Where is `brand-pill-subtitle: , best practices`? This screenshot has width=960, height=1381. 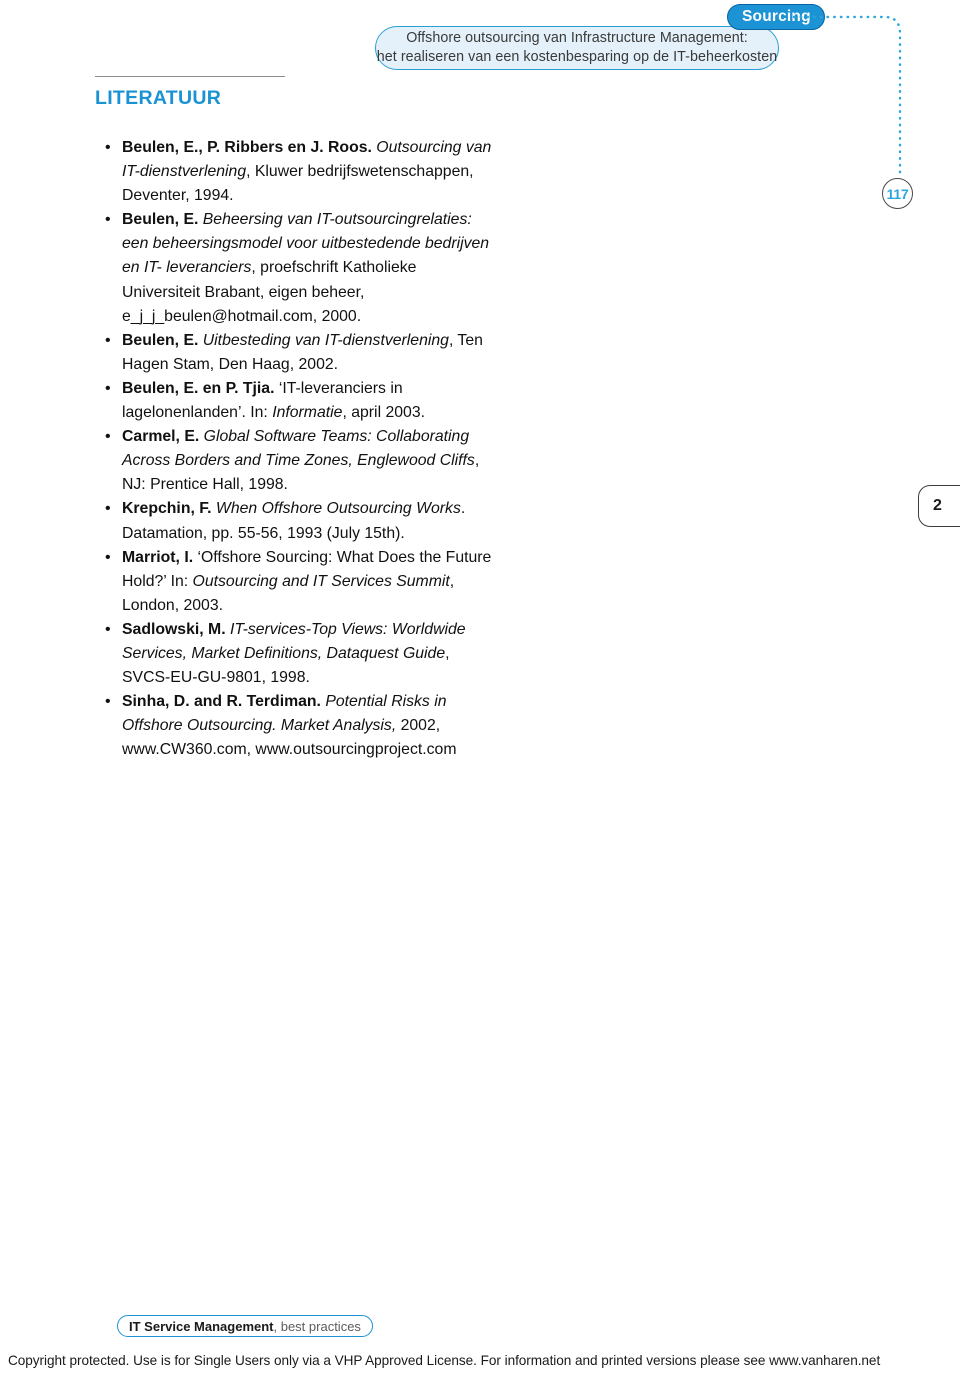
brand-pill-subtitle: , best practices is located at coordinates (317, 1326).